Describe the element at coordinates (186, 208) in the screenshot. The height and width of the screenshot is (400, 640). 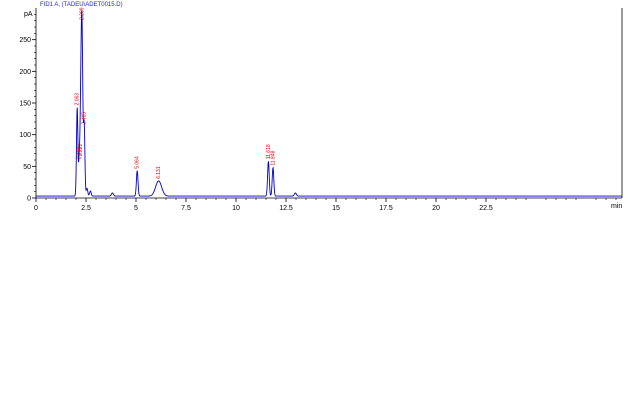
I see `x-tick-label: 7.5` at that location.